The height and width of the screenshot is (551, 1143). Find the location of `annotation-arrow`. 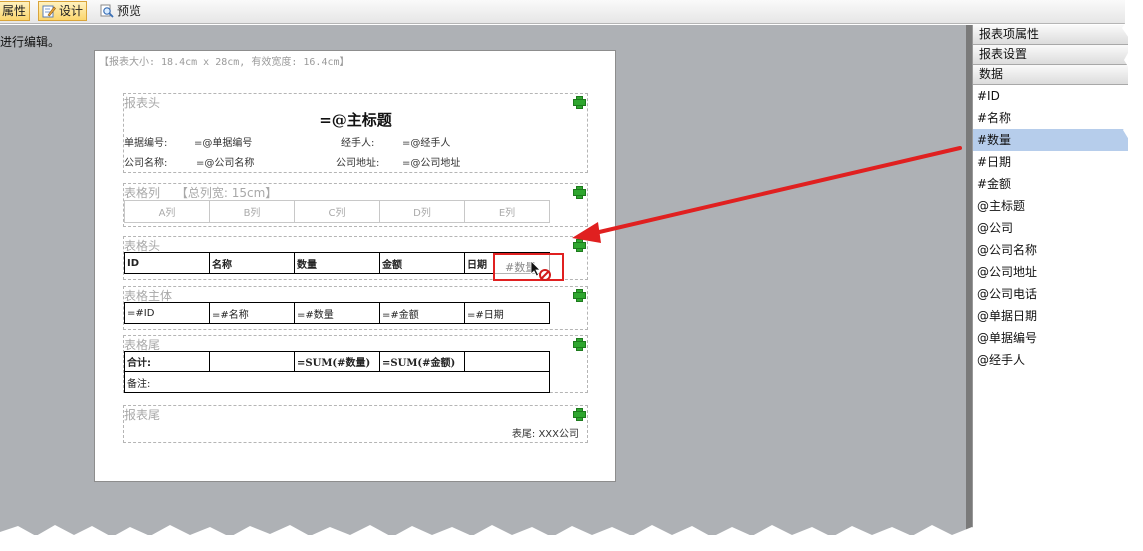

annotation-arrow is located at coordinates (767, 194).